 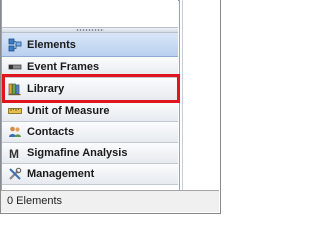 What do you see at coordinates (90, 13) in the screenshot?
I see `tree-pane` at bounding box center [90, 13].